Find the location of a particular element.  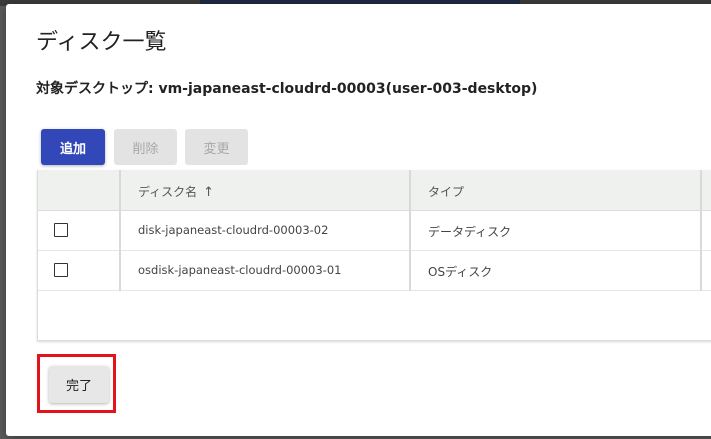

add-button: 追加 is located at coordinates (73, 147).